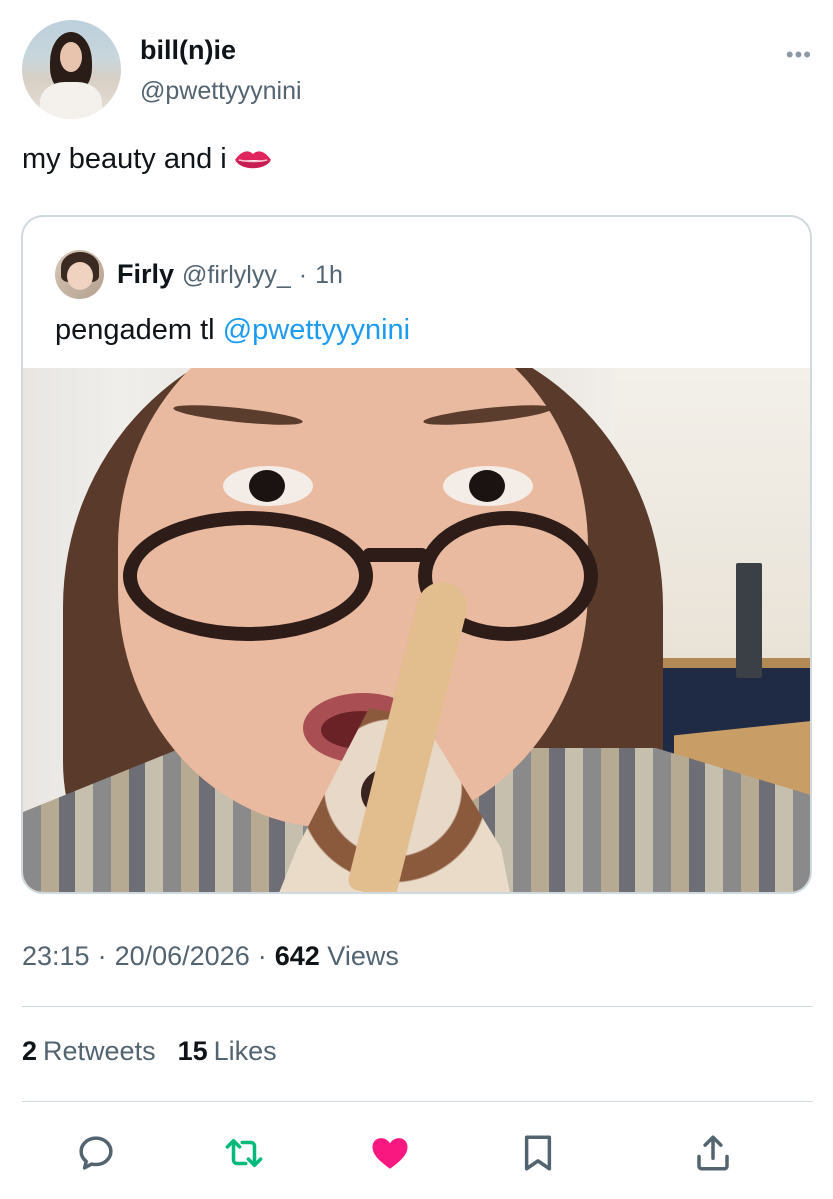 This screenshot has width=833, height=1199. What do you see at coordinates (135, 330) in the screenshot?
I see `quoted-text-prefix: pengadem tl` at bounding box center [135, 330].